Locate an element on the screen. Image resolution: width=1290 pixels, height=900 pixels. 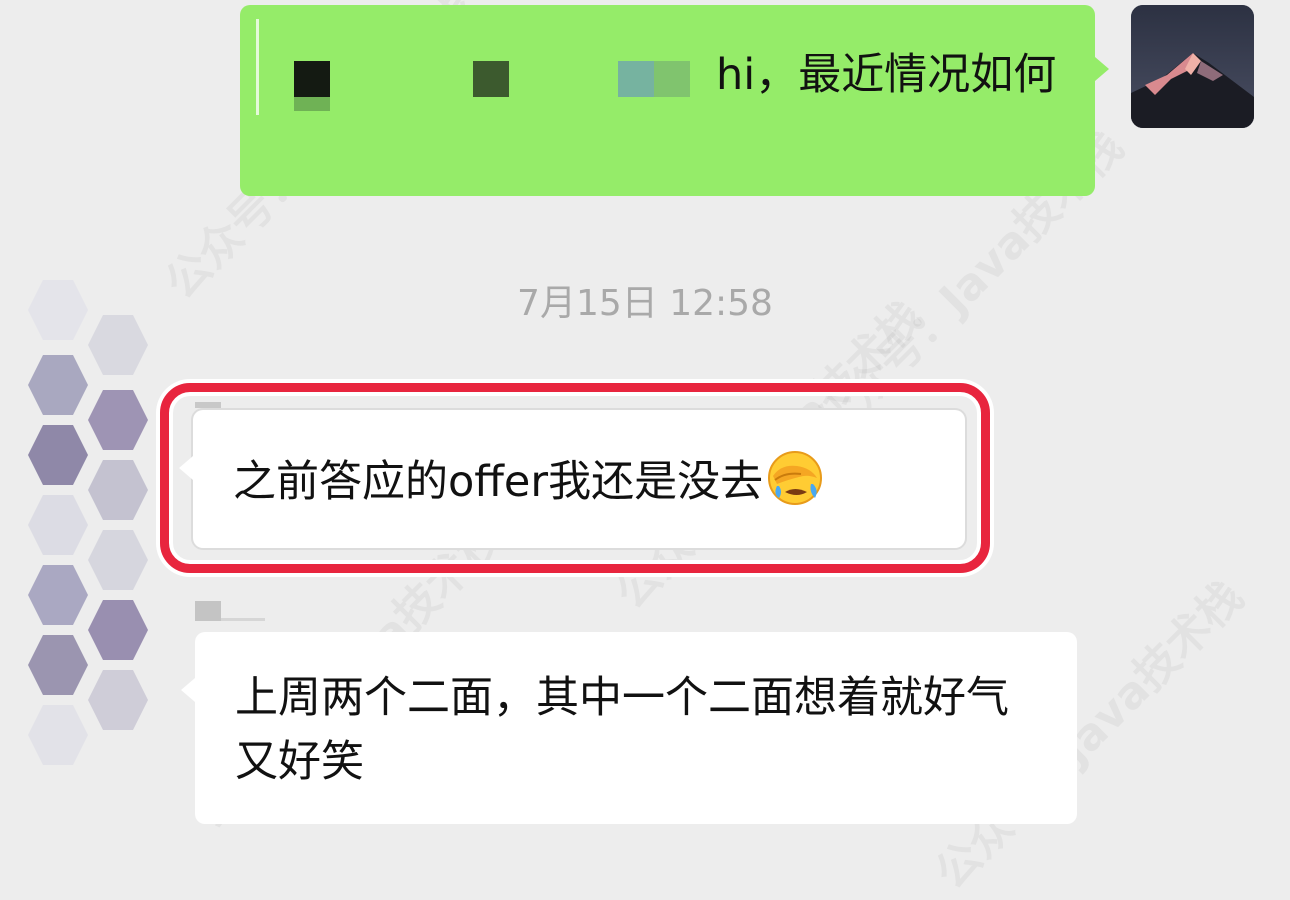
sent-message-bubble: hi，最近情况如何 is located at coordinates (674, 100).